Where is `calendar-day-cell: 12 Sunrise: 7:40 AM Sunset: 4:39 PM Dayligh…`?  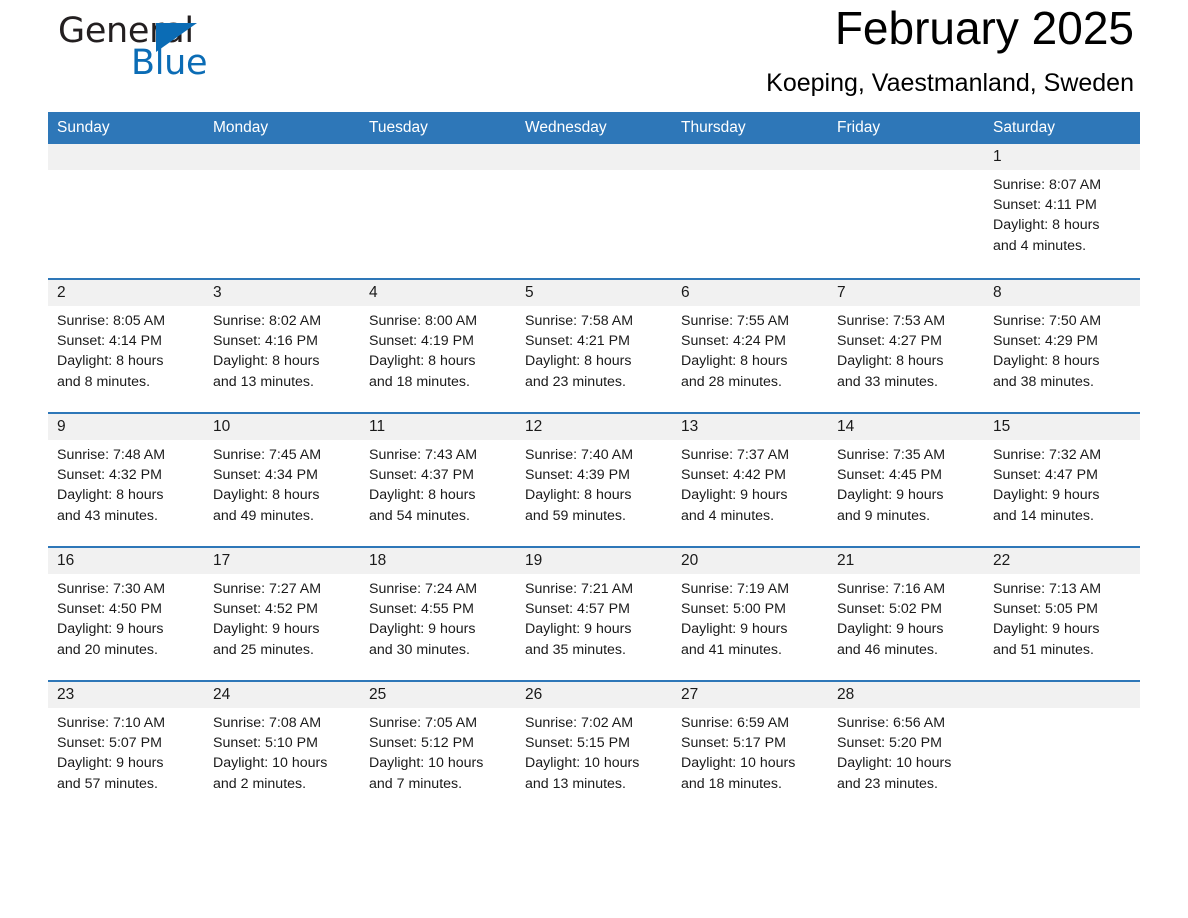 calendar-day-cell: 12 Sunrise: 7:40 AM Sunset: 4:39 PM Dayligh… is located at coordinates (594, 480).